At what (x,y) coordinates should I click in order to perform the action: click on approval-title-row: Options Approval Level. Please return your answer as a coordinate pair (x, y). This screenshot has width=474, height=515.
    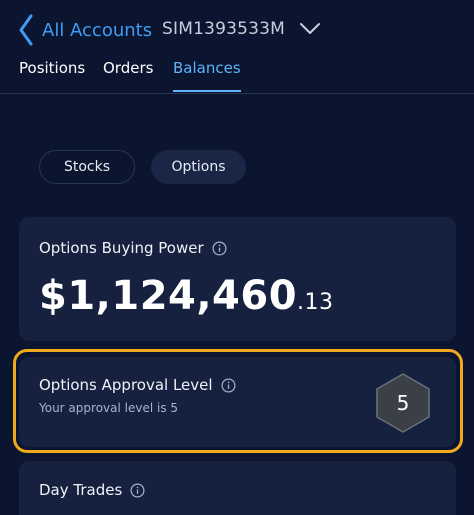
    Looking at the image, I should click on (137, 385).